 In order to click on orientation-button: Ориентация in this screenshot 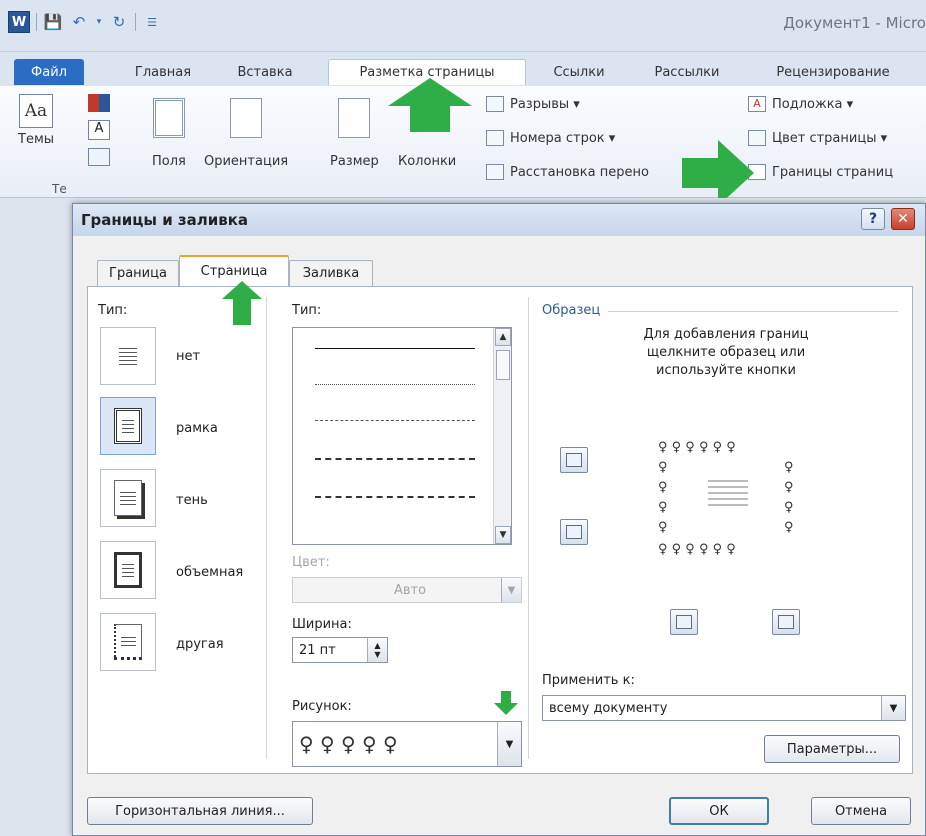, I will do `click(246, 133)`.